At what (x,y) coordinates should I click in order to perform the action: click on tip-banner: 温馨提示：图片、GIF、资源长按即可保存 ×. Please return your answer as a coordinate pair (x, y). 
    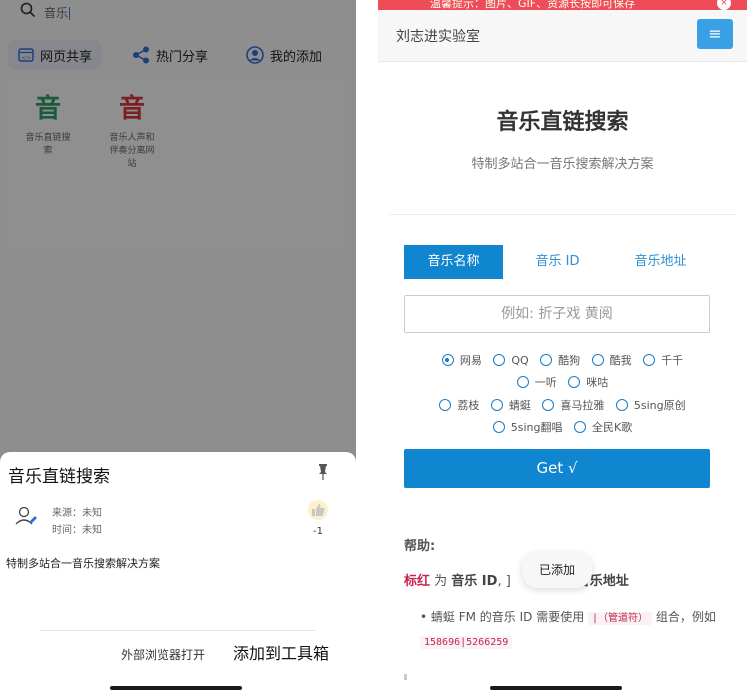
    Looking at the image, I should click on (562, 5).